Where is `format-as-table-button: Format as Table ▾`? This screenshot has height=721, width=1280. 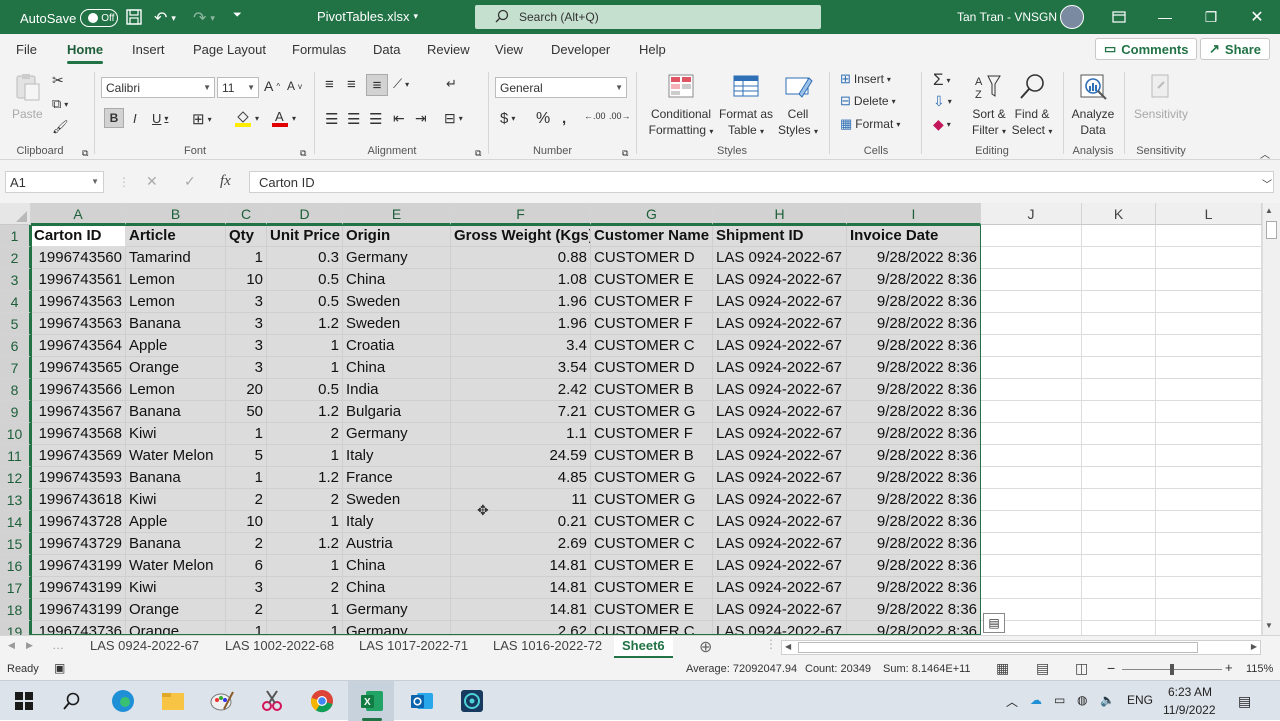 format-as-table-button: Format as Table ▾ is located at coordinates (746, 106).